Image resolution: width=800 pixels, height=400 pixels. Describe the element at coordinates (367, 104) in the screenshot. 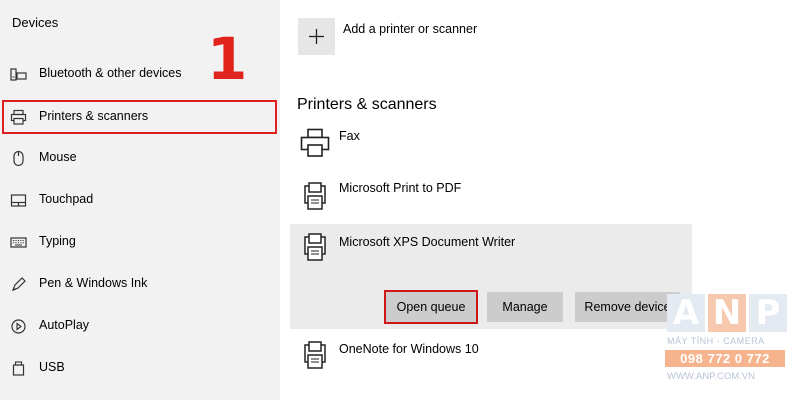

I see `section-title: Printers & scanners` at that location.